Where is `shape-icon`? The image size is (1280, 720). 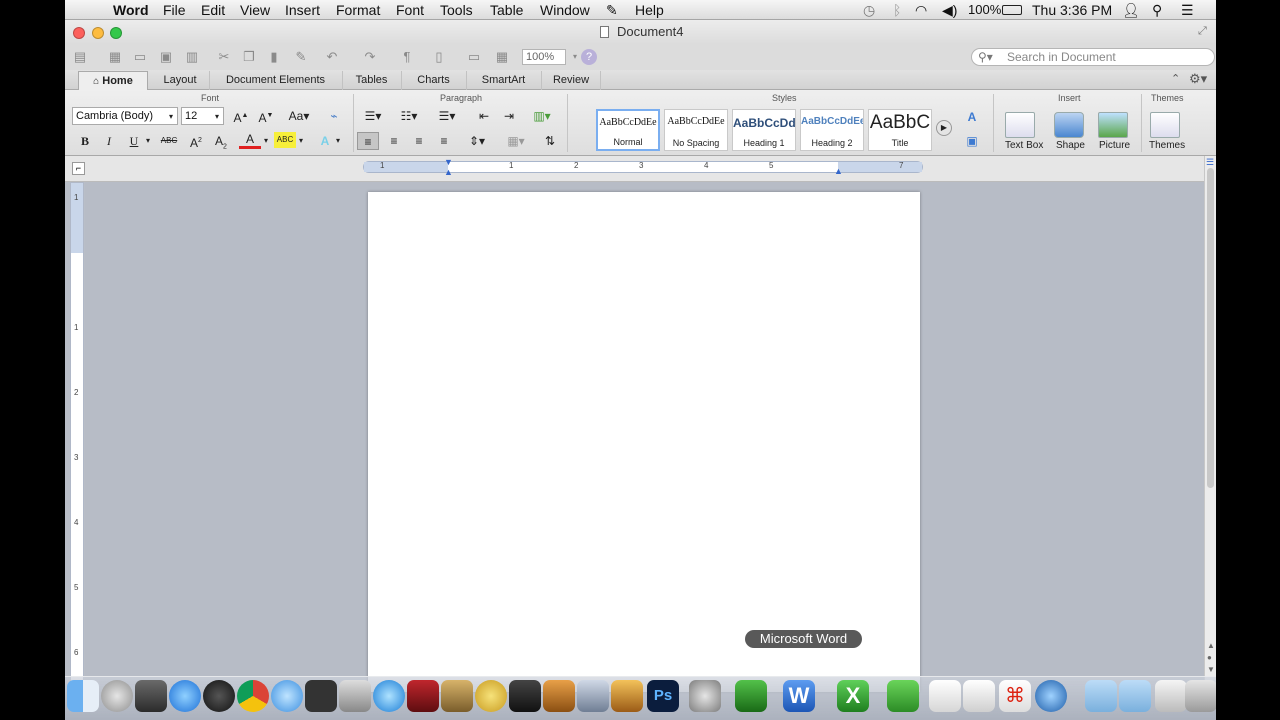
shape-icon is located at coordinates (1069, 125).